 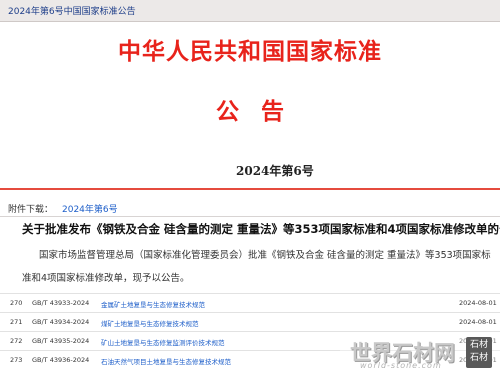 What do you see at coordinates (275, 171) in the screenshot?
I see `issue-number: 2024年第6号` at bounding box center [275, 171].